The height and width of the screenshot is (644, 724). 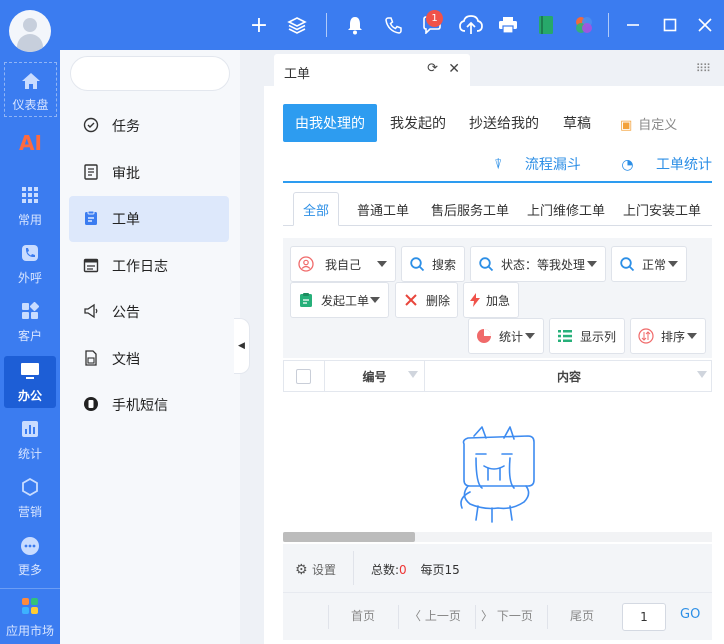 What do you see at coordinates (30, 373) in the screenshot?
I see `monitor-icon` at bounding box center [30, 373].